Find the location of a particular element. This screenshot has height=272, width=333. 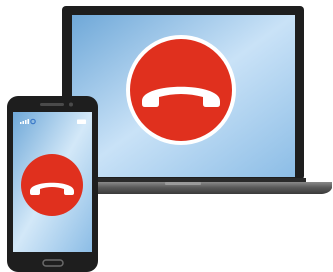

phone-hang-up-button is located at coordinates (52, 185).